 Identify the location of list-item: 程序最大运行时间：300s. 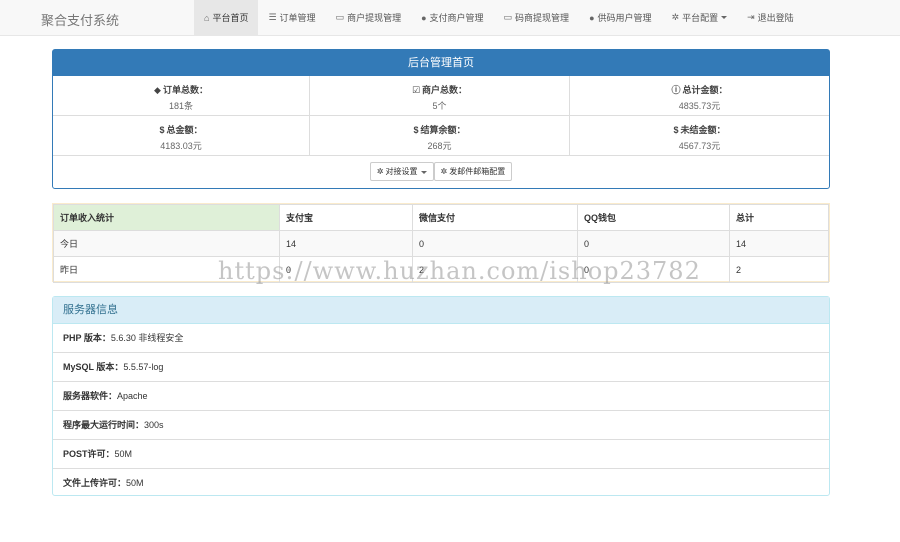
(441, 425).